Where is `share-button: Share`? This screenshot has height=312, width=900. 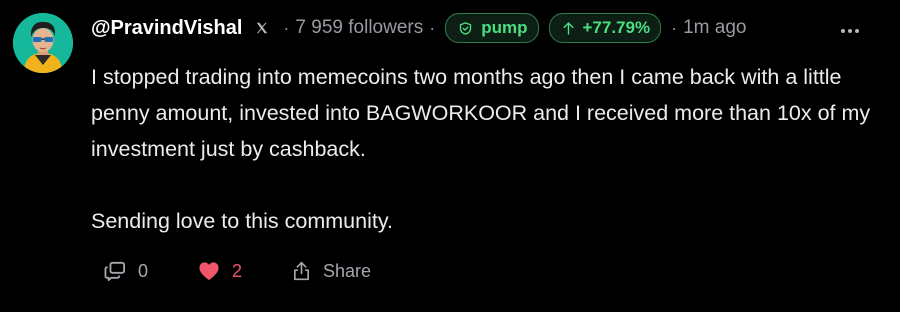 share-button: Share is located at coordinates (331, 271).